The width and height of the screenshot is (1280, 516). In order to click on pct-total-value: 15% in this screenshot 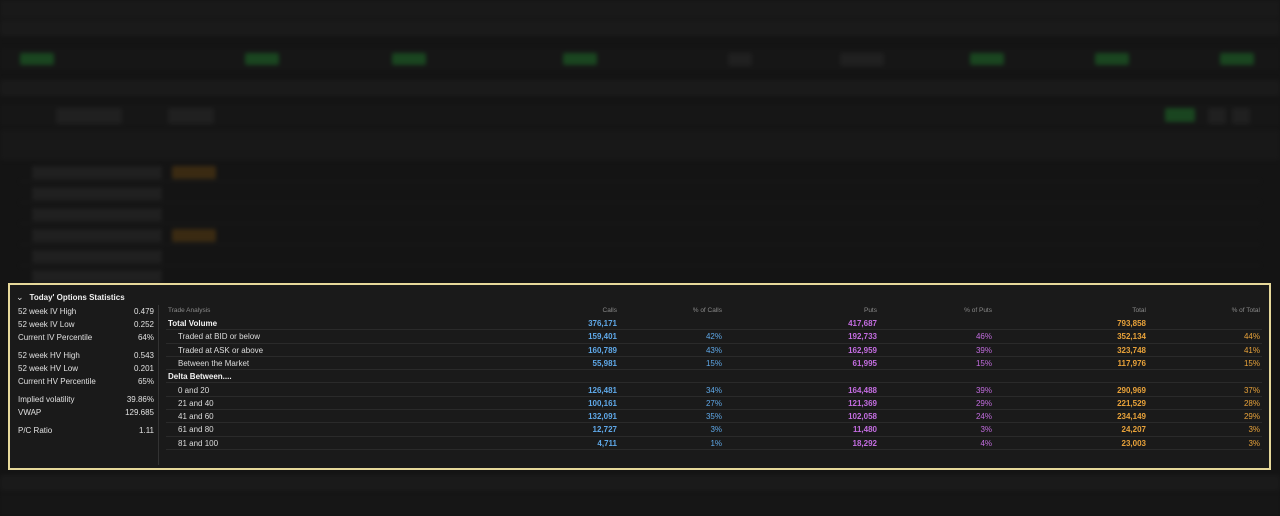, I will do `click(1251, 363)`.